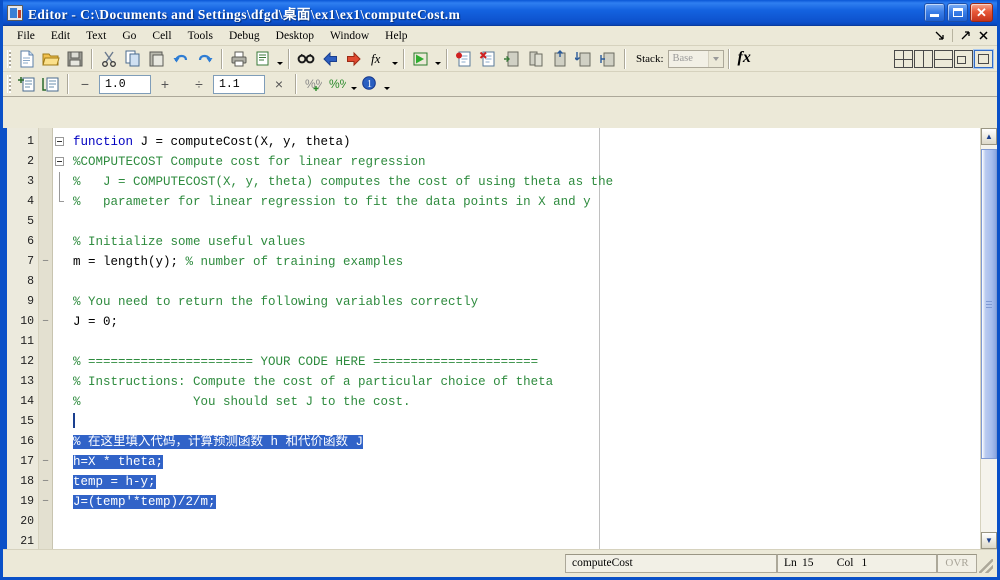  What do you see at coordinates (9, 58) in the screenshot?
I see `toolbar-grip` at bounding box center [9, 58].